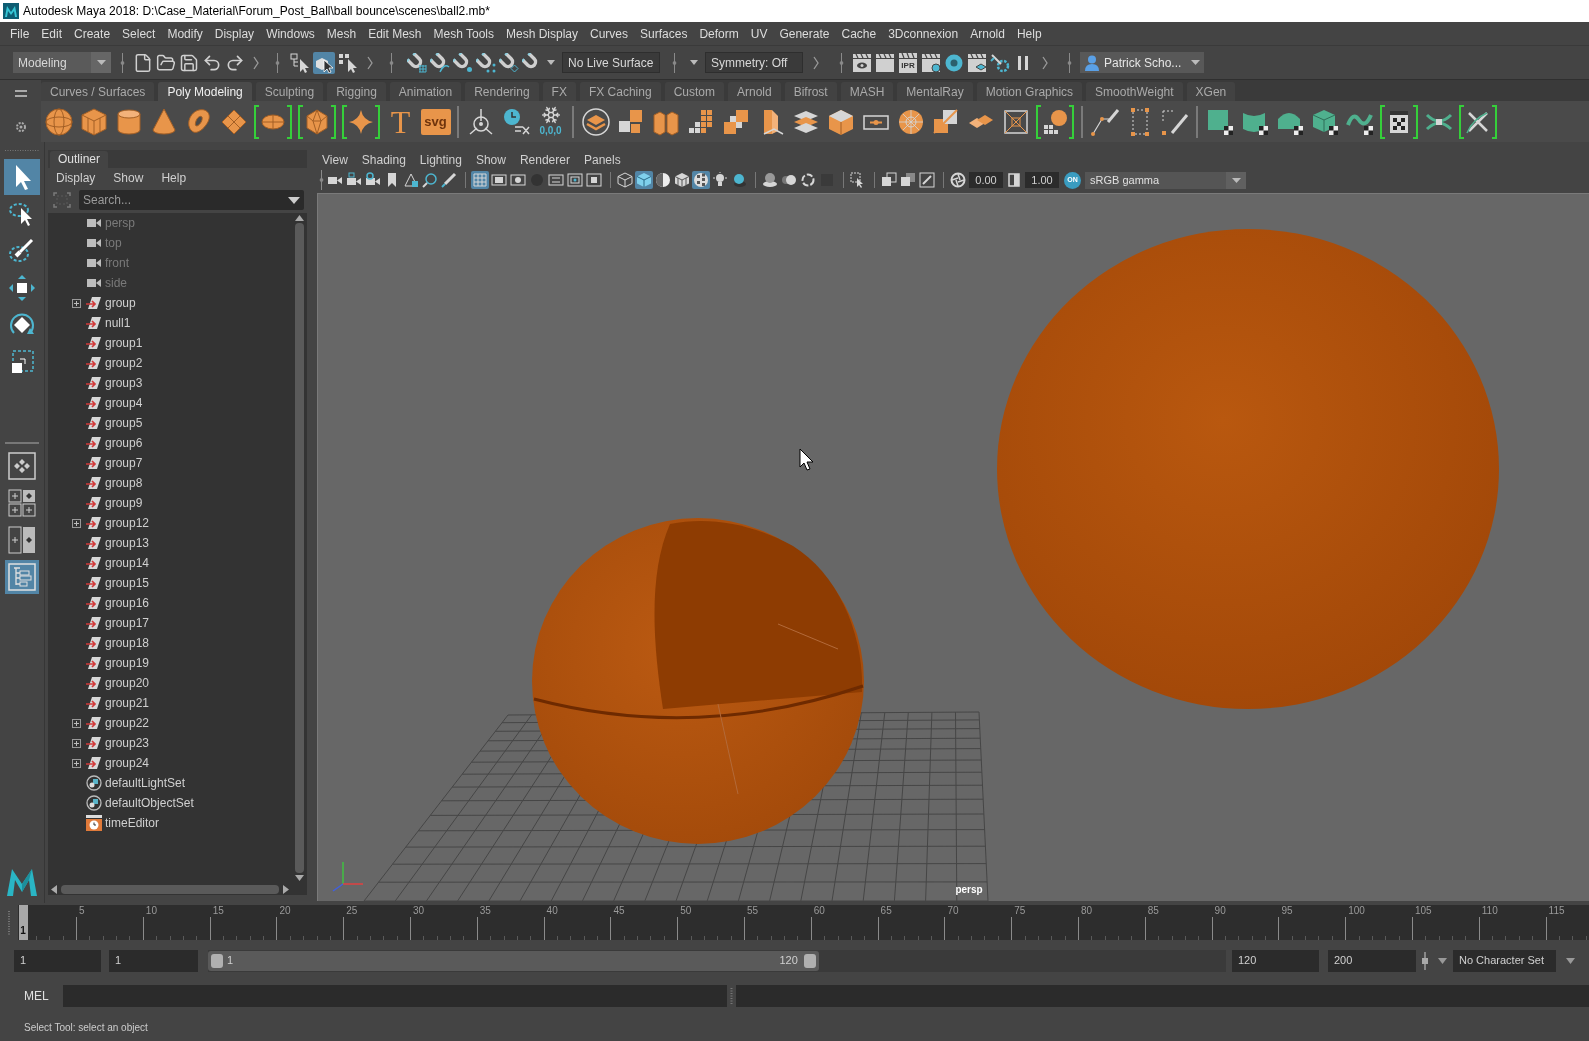 This screenshot has width=1589, height=1041. Describe the element at coordinates (36, 996) in the screenshot. I see `command-language-button: MEL` at that location.